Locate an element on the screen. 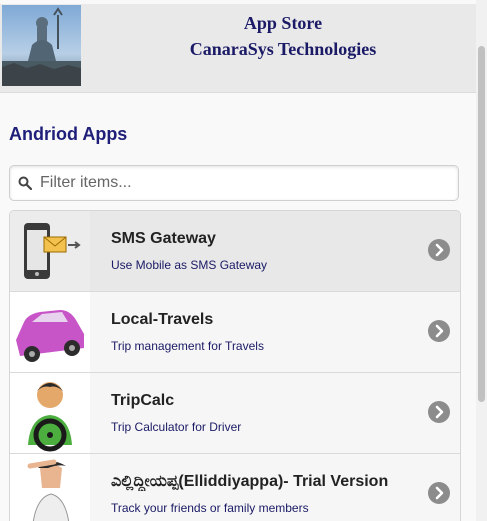 The height and width of the screenshot is (521, 487). search-icon is located at coordinates (25, 183).